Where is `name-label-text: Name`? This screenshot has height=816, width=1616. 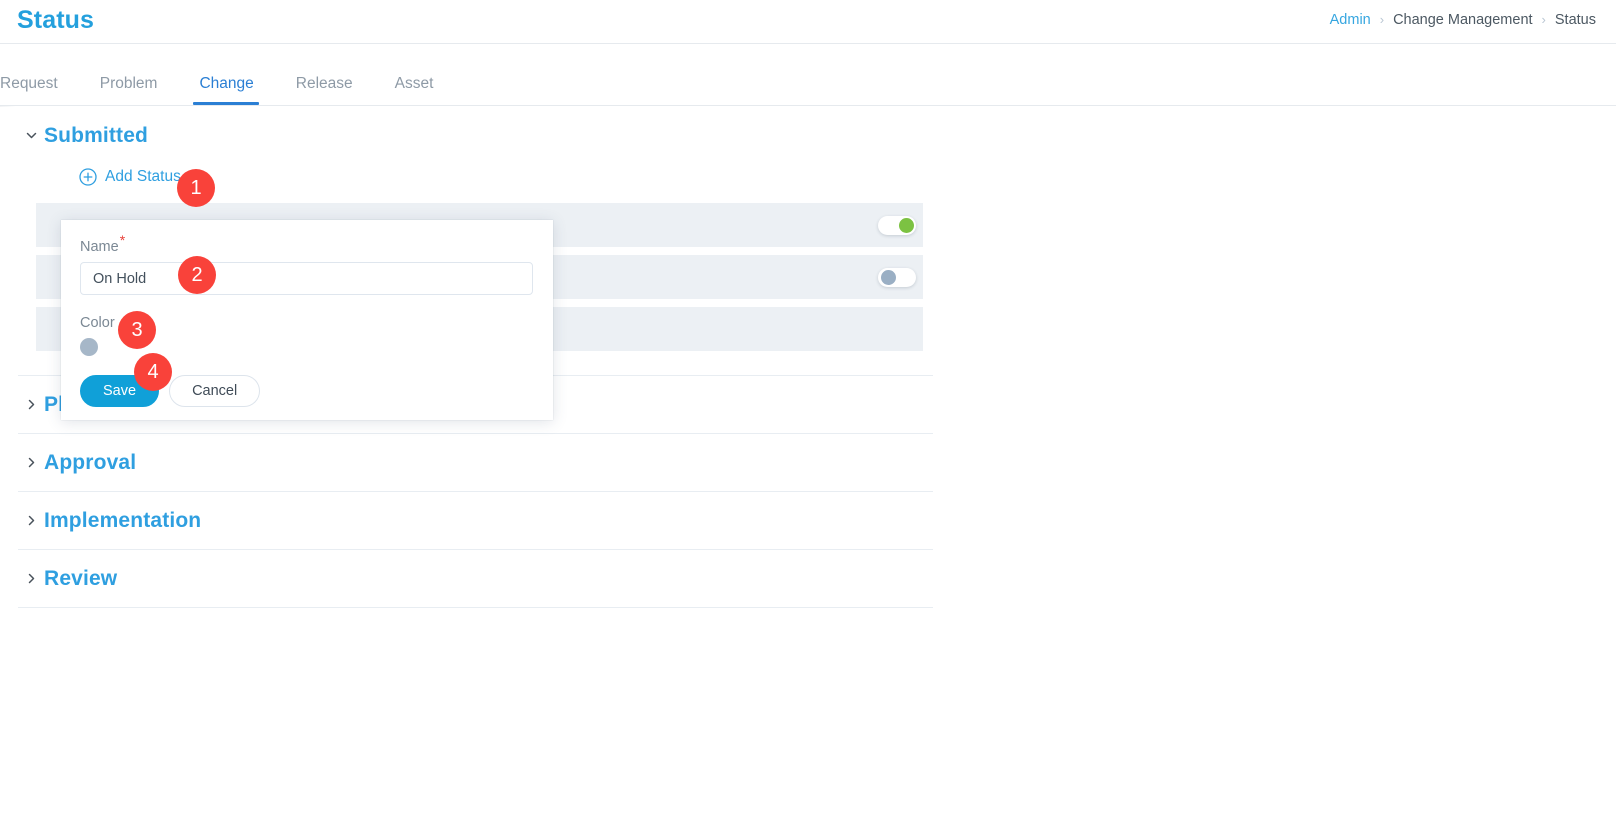 name-label-text: Name is located at coordinates (99, 247).